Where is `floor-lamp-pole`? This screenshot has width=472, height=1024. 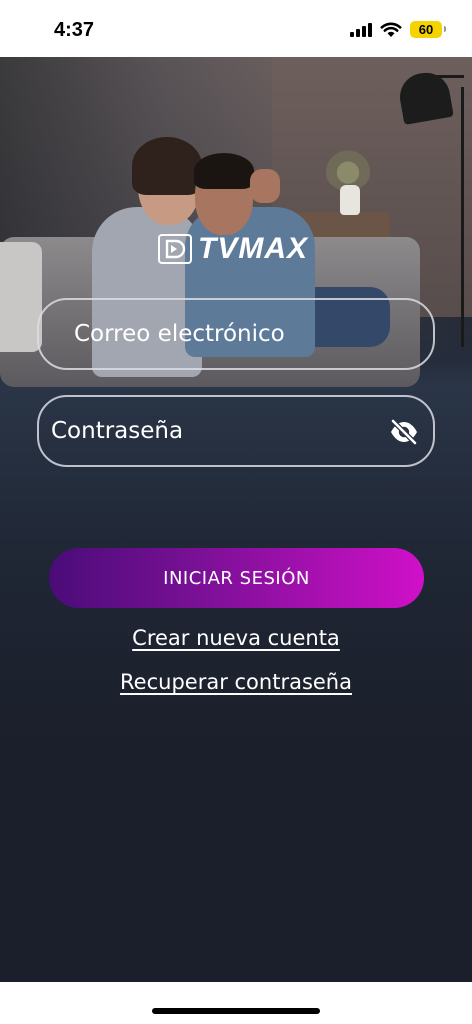
floor-lamp-pole is located at coordinates (462, 217).